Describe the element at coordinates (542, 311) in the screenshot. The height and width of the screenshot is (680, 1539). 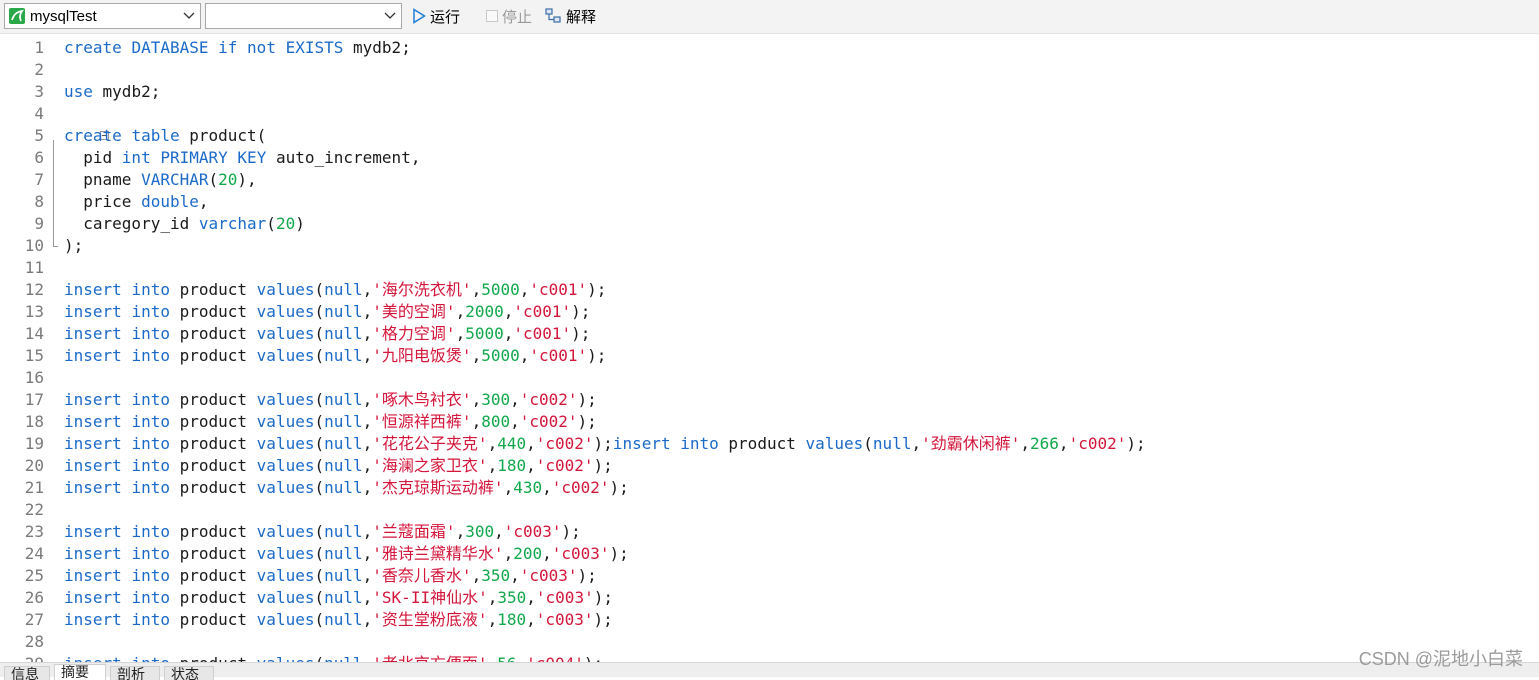
I see `string-literal: 'c001'` at that location.